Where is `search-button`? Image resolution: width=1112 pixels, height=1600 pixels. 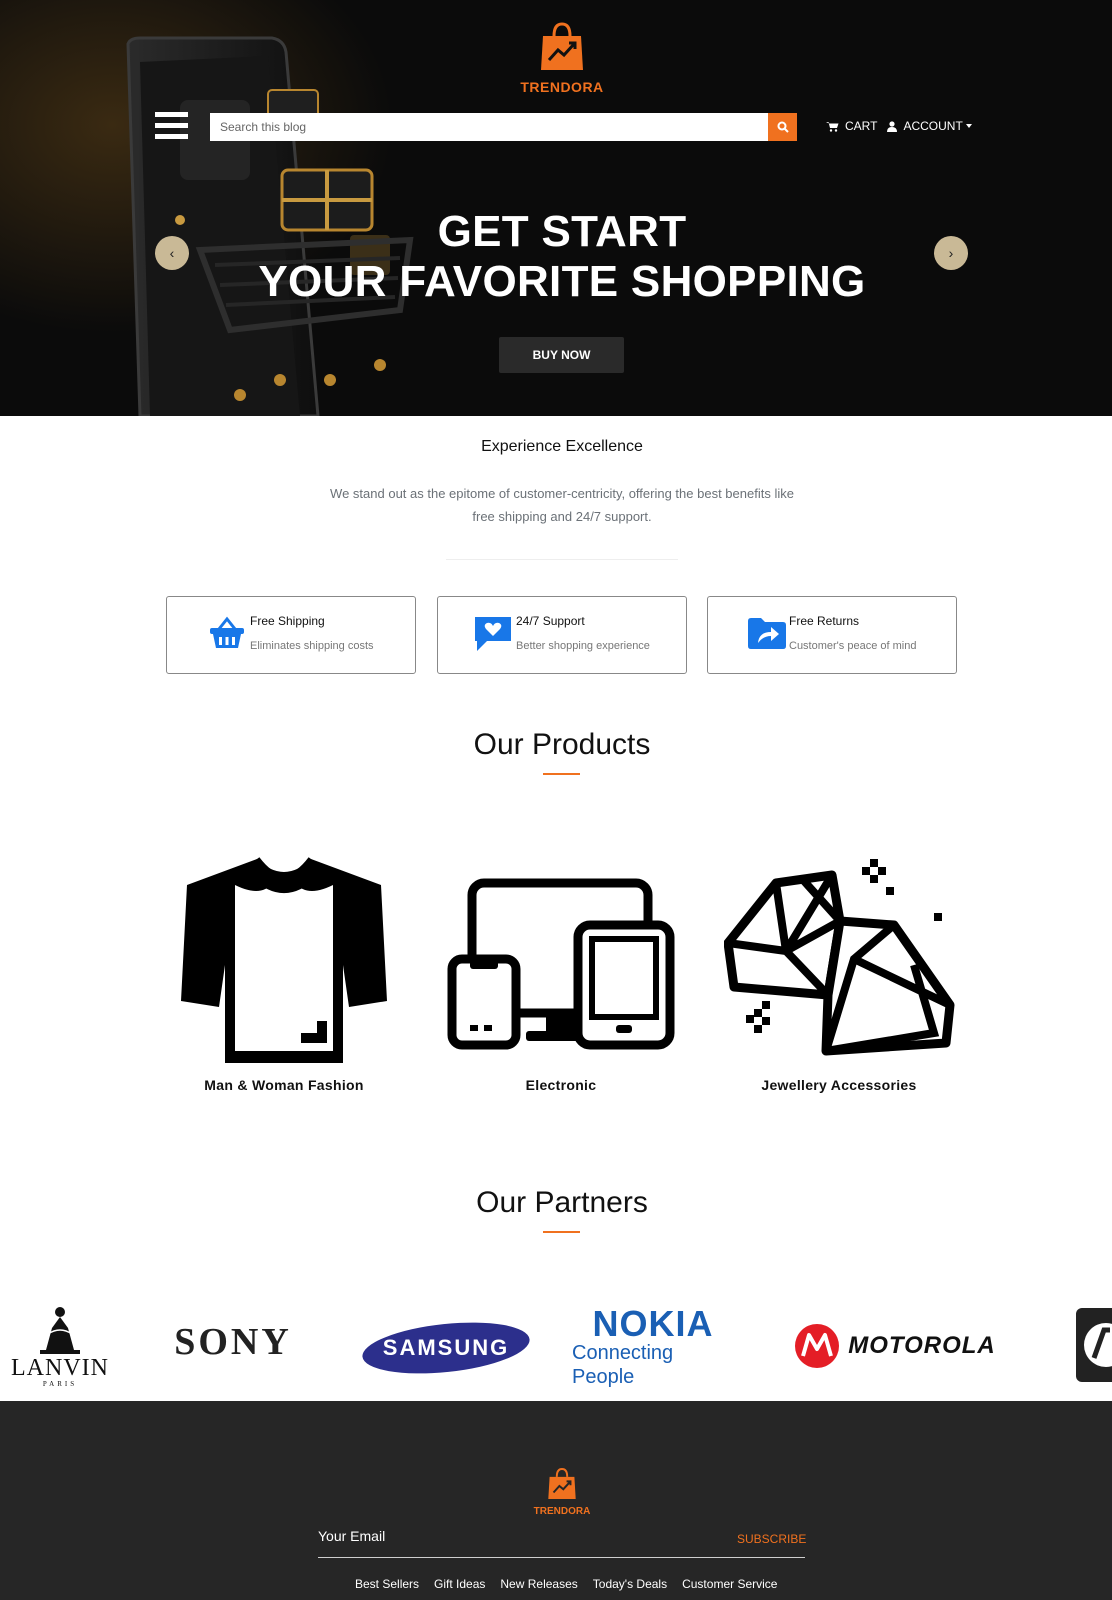
search-button is located at coordinates (782, 127).